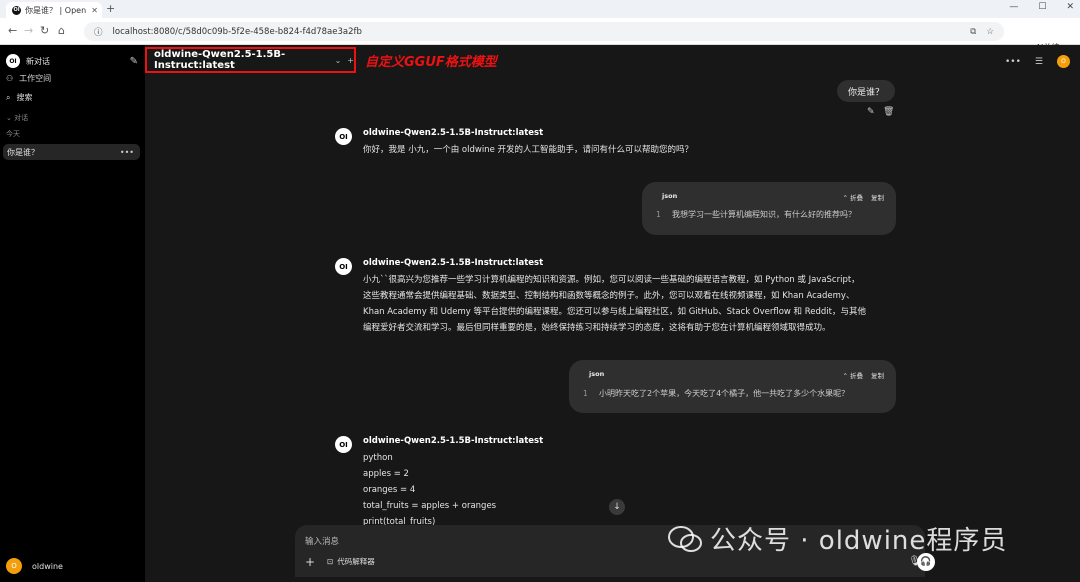 The image size is (1080, 582). What do you see at coordinates (764, 214) in the screenshot?
I see `code-text: 我想学习一些计算机编程知识，有什么好的推荐吗？` at bounding box center [764, 214].